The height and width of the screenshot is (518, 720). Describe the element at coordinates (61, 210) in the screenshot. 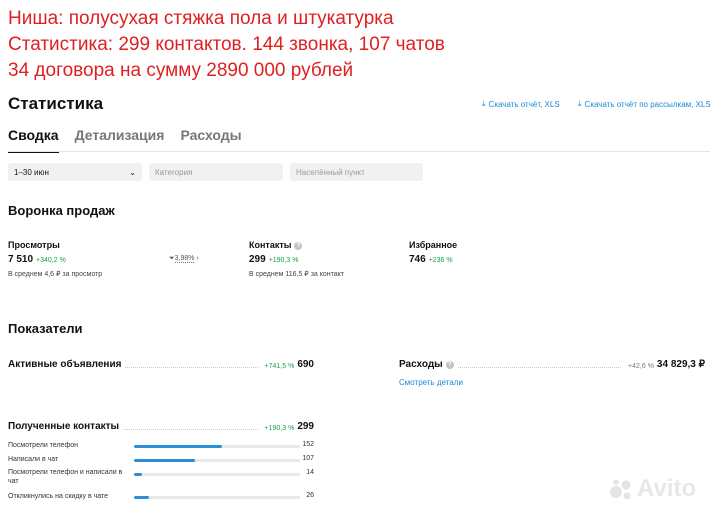

I see `funnel-title: Воронка продаж` at that location.